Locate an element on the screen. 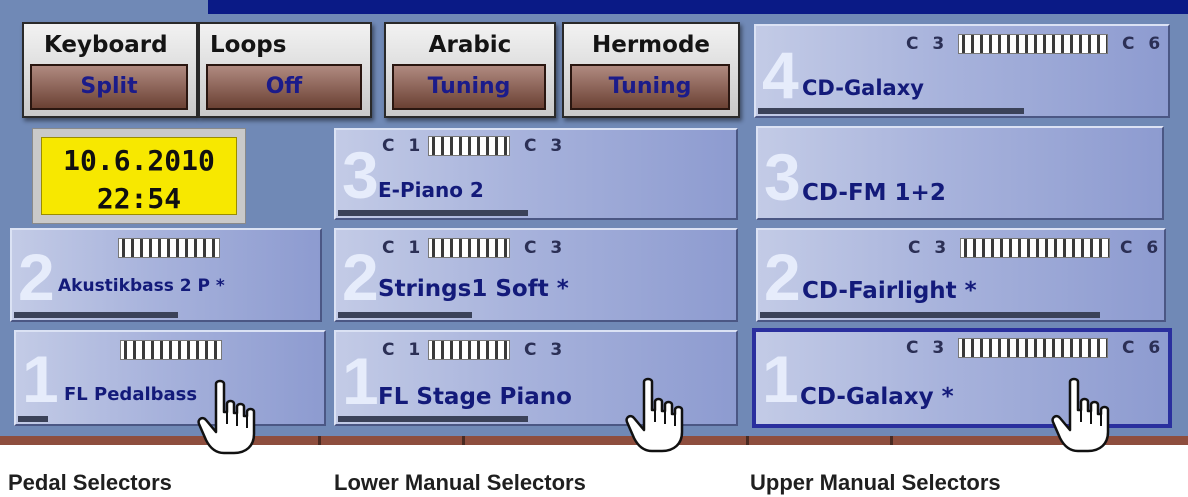 The height and width of the screenshot is (497, 1188). upper-selector-3: 3 CD-FM 1+2 is located at coordinates (960, 173).